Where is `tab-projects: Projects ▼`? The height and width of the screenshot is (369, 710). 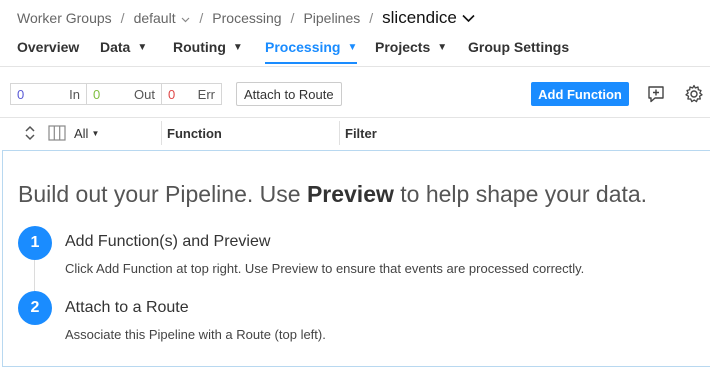 tab-projects: Projects ▼ is located at coordinates (411, 47).